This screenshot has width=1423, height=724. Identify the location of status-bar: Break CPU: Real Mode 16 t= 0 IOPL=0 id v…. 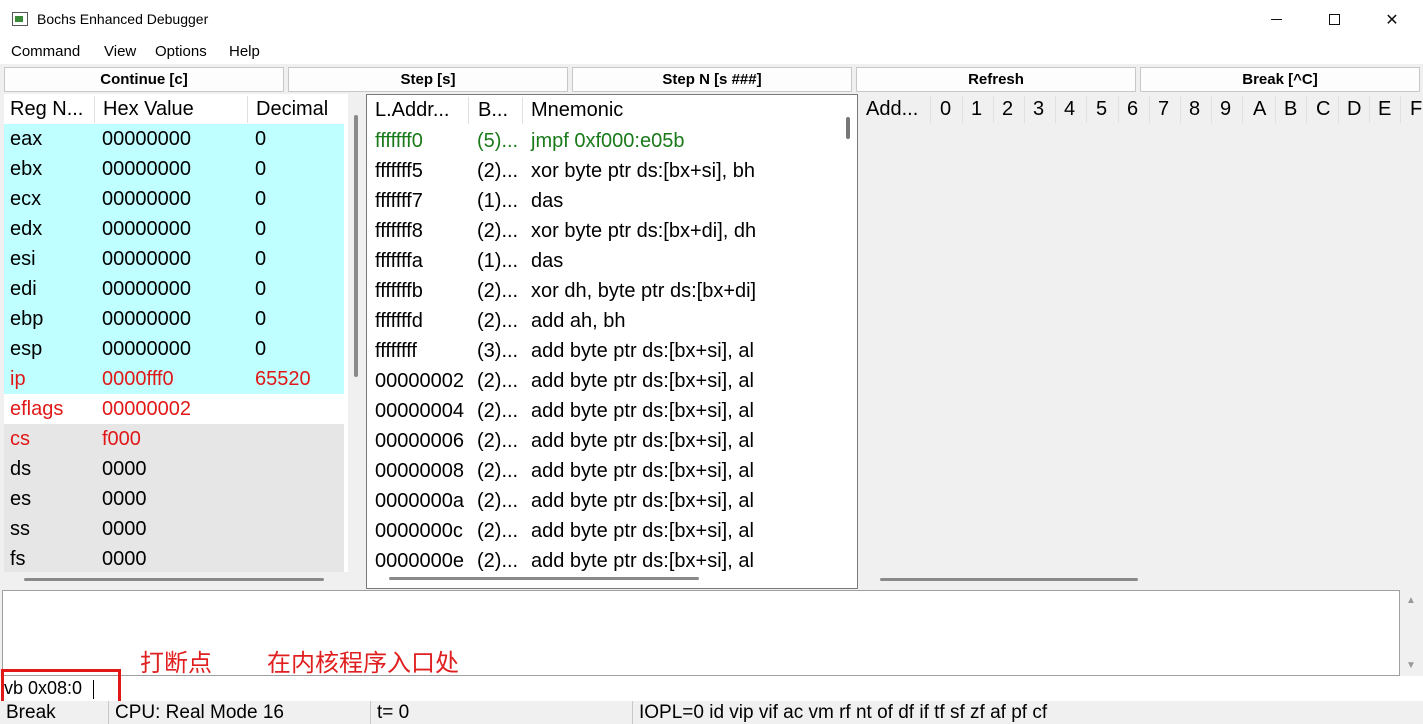
(711, 712).